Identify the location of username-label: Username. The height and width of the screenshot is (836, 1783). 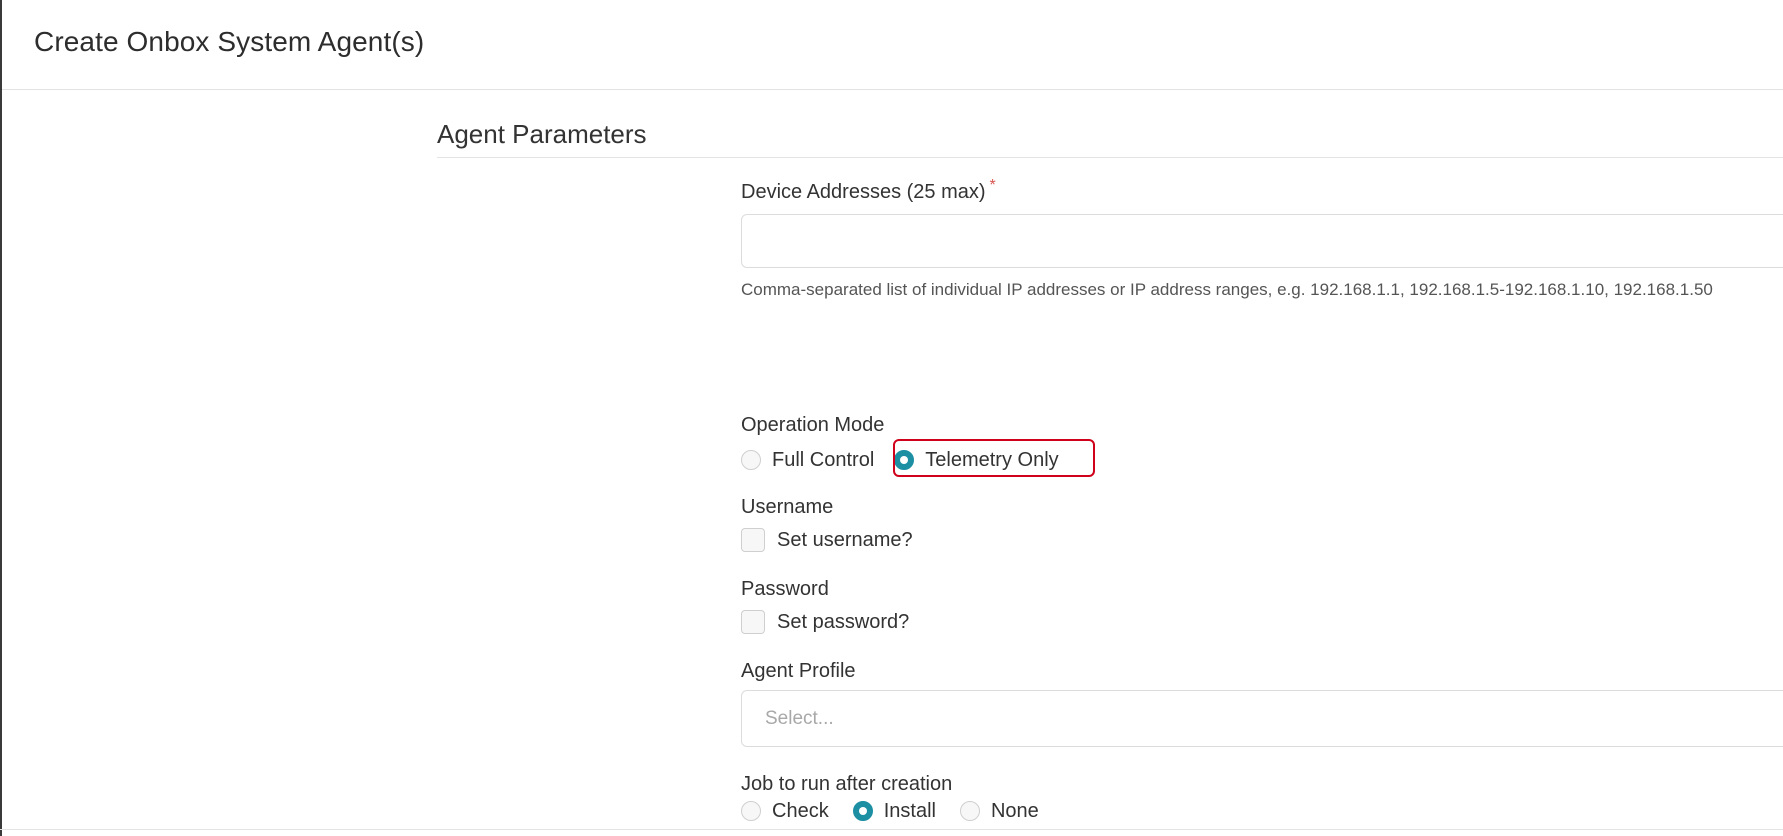
(787, 507).